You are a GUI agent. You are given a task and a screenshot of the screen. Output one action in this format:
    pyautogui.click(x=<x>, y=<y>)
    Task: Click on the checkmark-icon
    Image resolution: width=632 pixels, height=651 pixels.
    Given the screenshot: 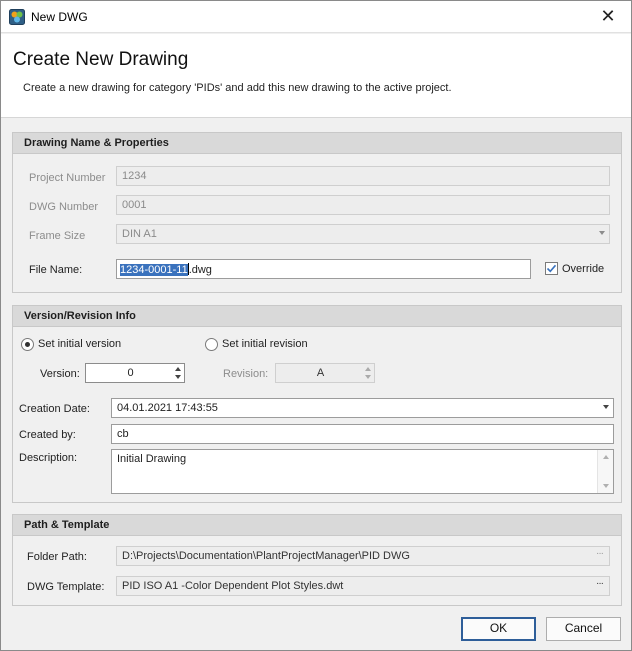 What is the action you would take?
    pyautogui.click(x=551, y=268)
    